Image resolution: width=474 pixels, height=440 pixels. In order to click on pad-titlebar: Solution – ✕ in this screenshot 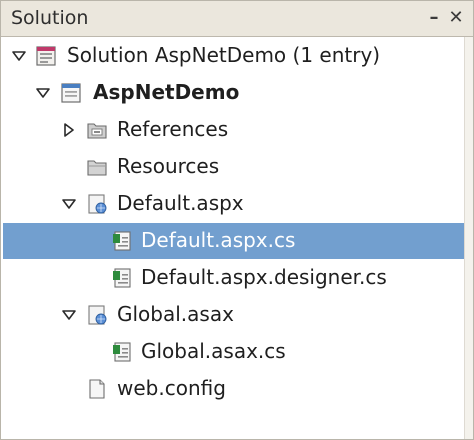, I will do `click(237, 19)`.